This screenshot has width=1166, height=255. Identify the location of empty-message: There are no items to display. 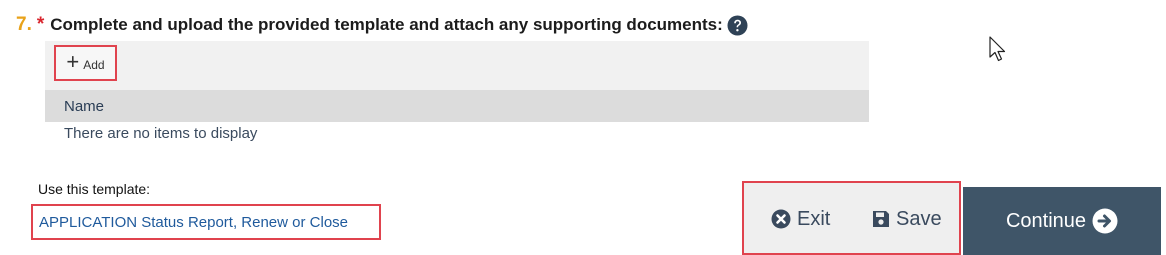
(161, 133).